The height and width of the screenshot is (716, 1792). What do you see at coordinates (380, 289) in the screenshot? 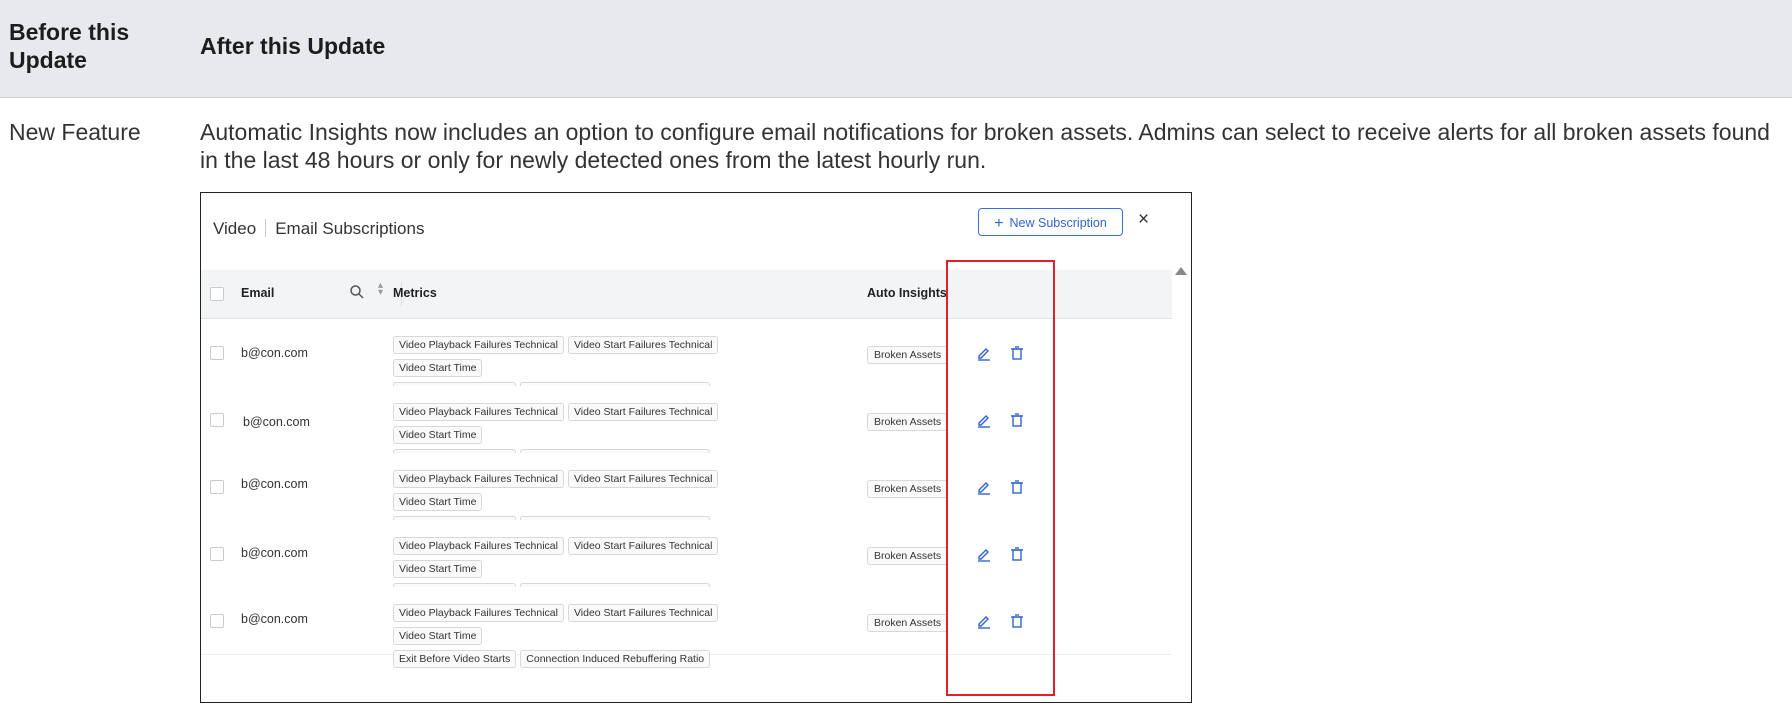
I see `sort-icon: ▴ ▾` at bounding box center [380, 289].